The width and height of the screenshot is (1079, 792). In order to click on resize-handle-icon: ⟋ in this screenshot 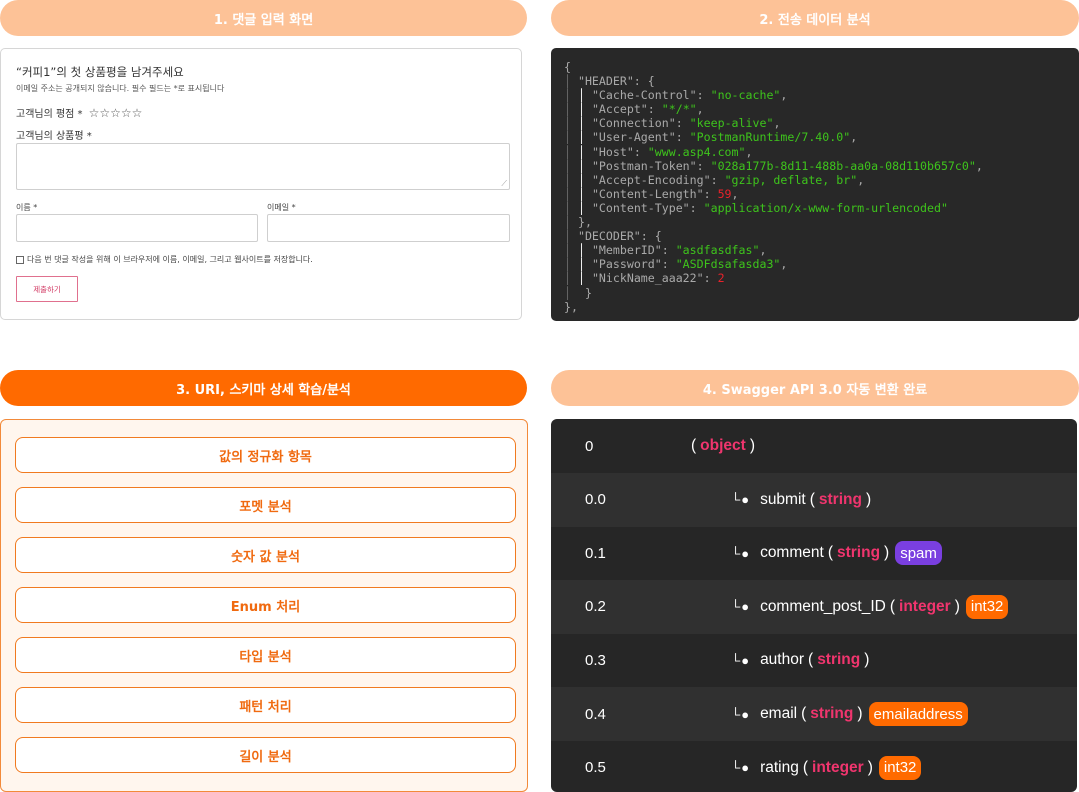, I will do `click(504, 184)`.